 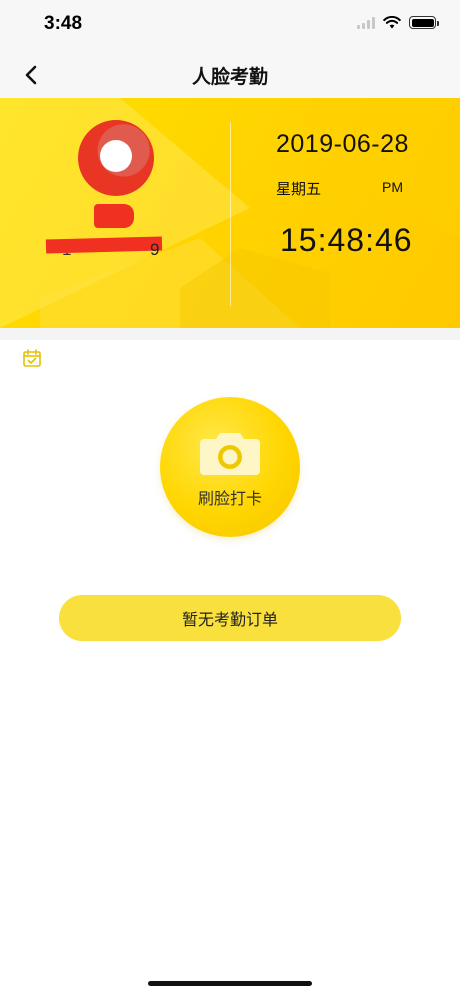 I want to click on attendance-orders-button: 暂无考勤订单, so click(x=230, y=618).